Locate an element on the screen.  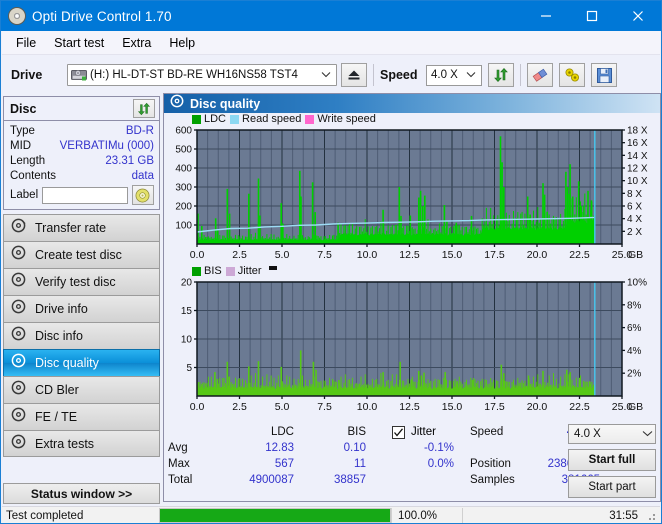
sidebar-item-label: Transfer rate is located at coordinates (71, 228).